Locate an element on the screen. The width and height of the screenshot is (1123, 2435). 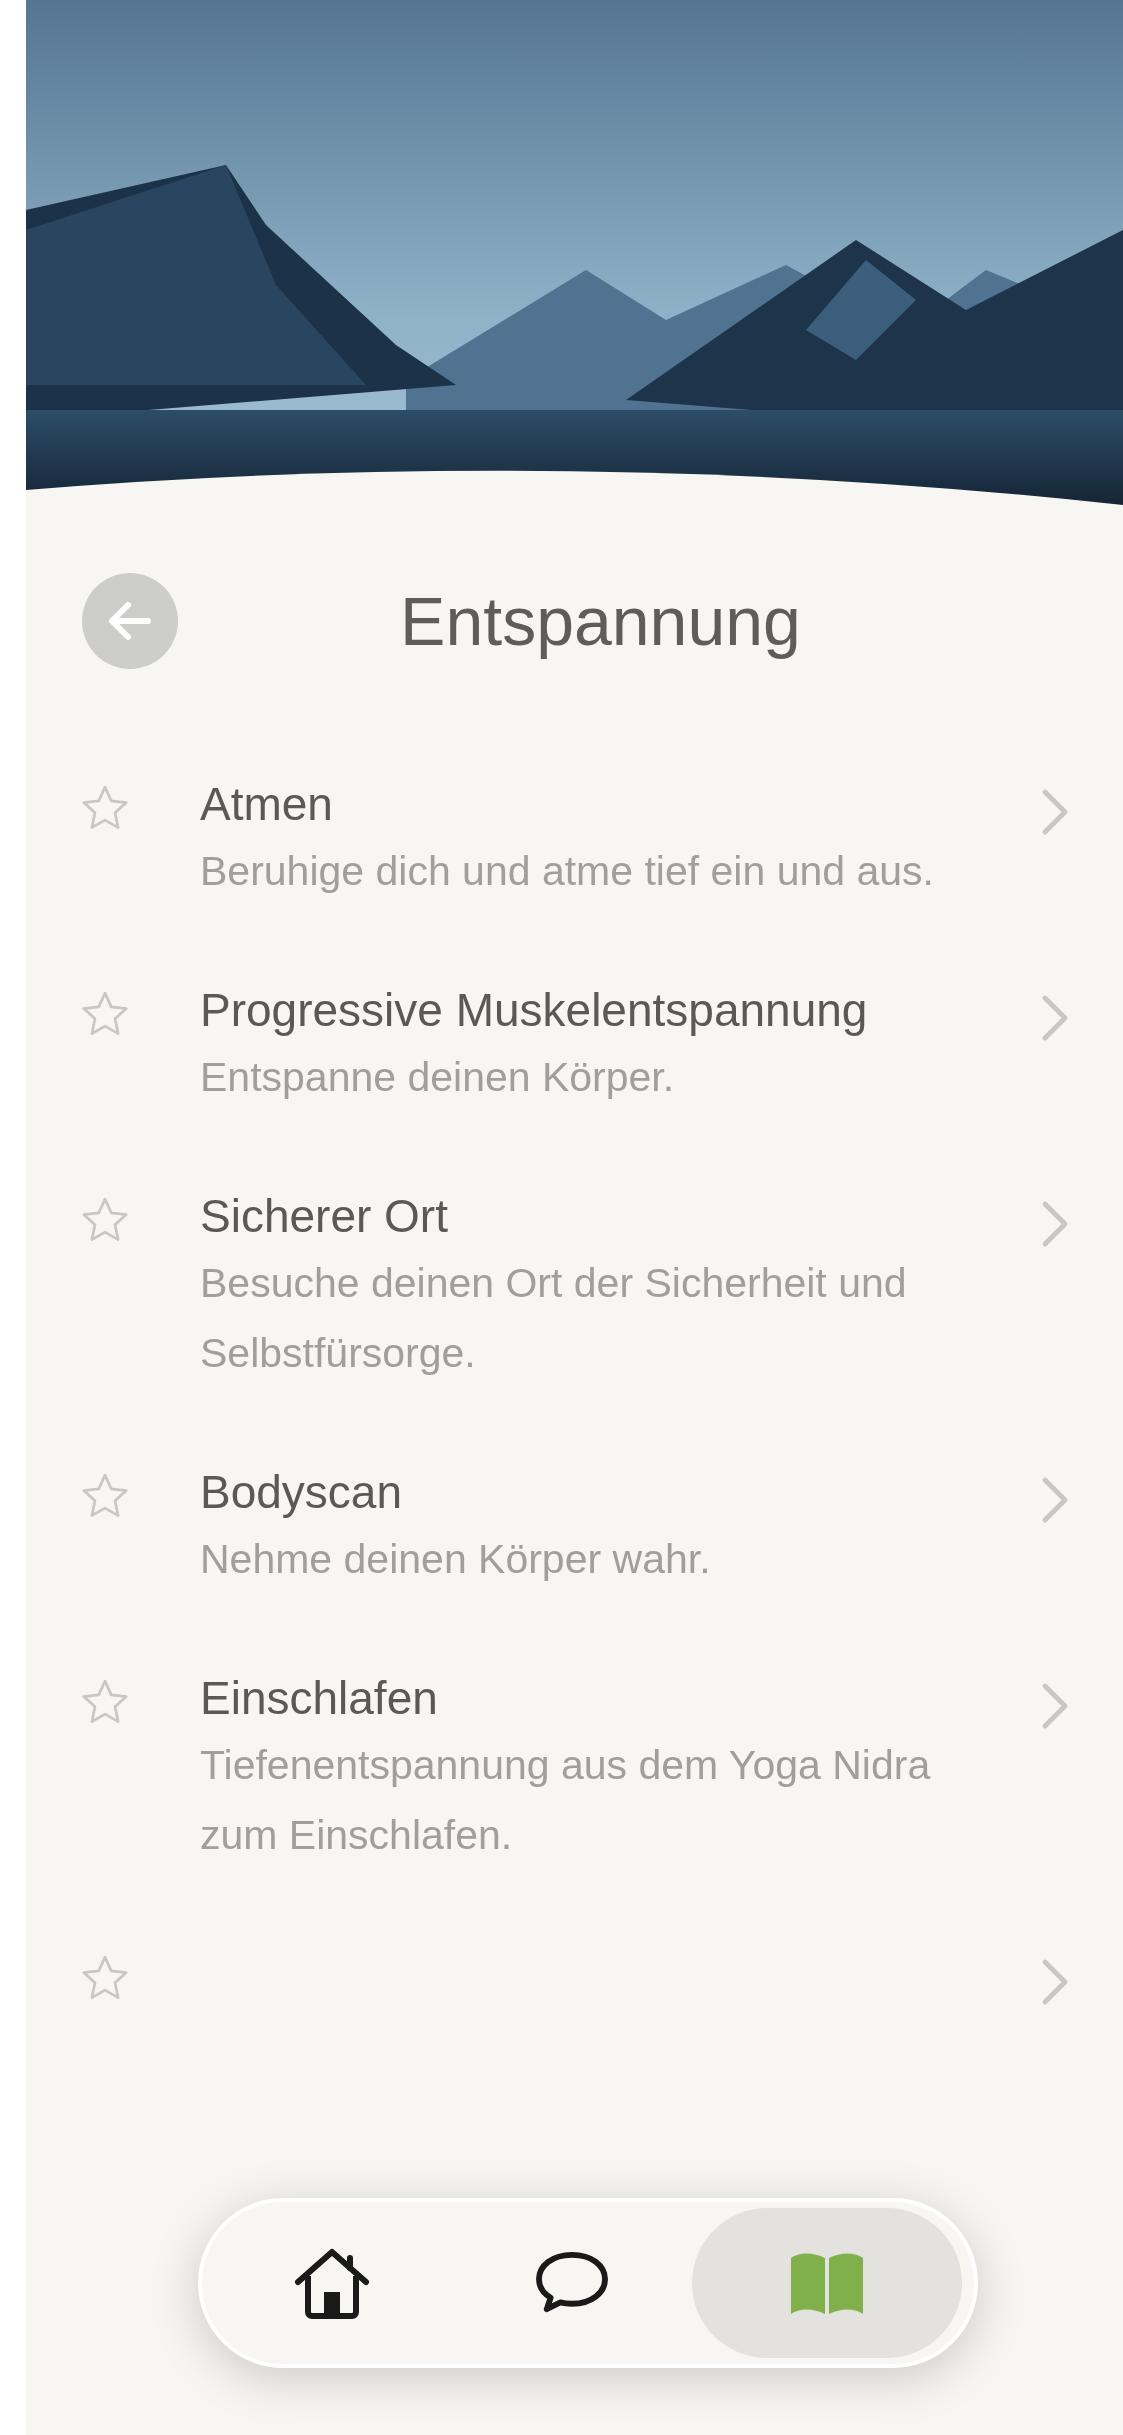
exercise-list-item: Atmen Beruhige dich und atme tief ein und aus. is located at coordinates (620, 839).